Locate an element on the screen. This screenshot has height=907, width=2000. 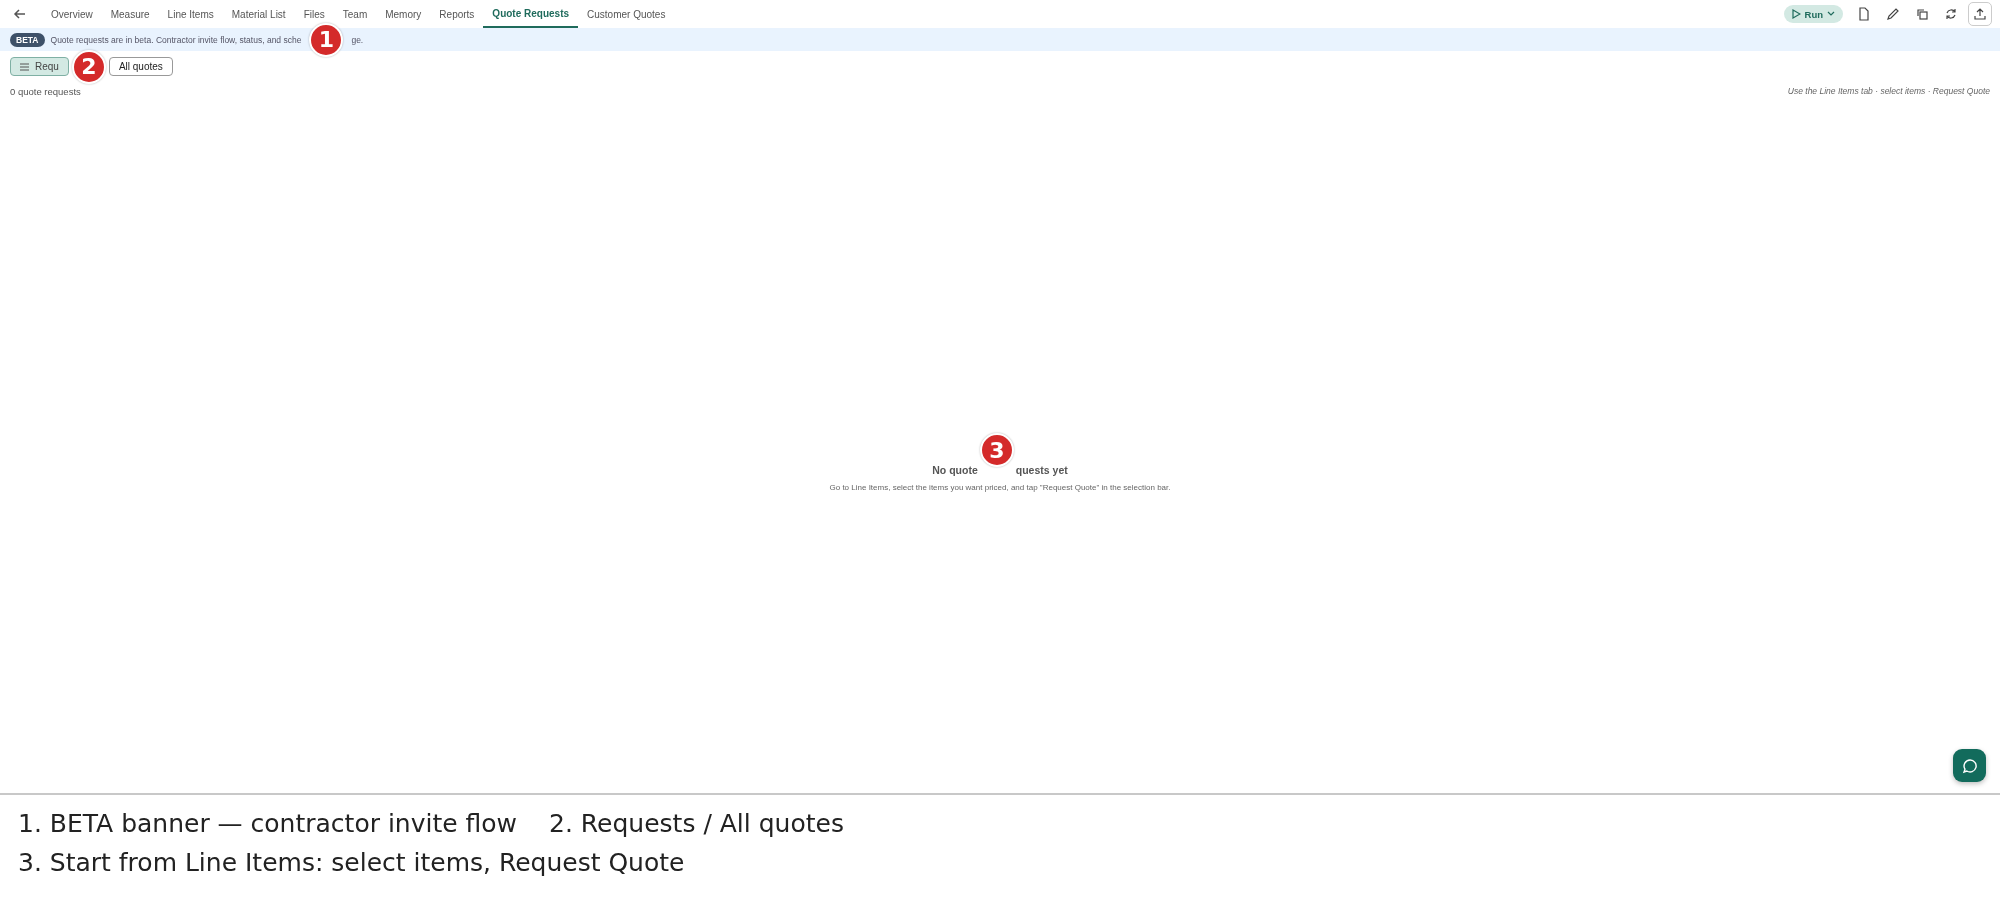
chat-icon is located at coordinates (1969, 765).